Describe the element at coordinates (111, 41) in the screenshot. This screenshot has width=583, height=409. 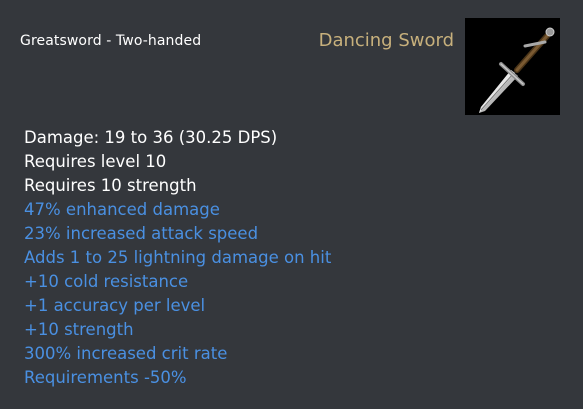
I see `item-type-label: Greatsword - Two-handed` at that location.